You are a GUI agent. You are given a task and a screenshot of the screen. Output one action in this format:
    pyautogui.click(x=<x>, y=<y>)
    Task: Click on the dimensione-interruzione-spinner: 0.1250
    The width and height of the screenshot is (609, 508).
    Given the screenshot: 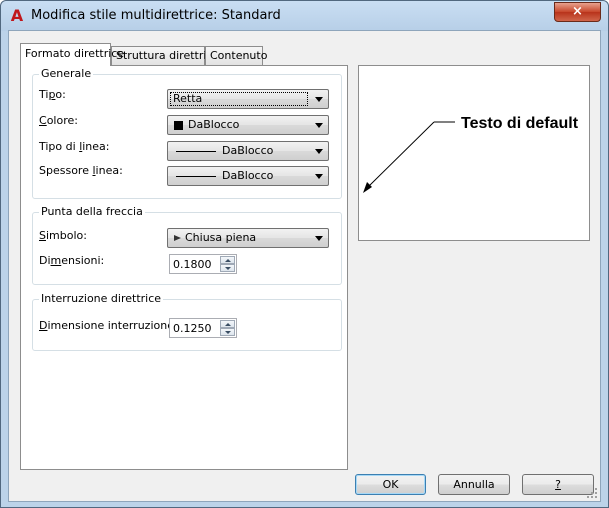 What is the action you would take?
    pyautogui.click(x=203, y=328)
    